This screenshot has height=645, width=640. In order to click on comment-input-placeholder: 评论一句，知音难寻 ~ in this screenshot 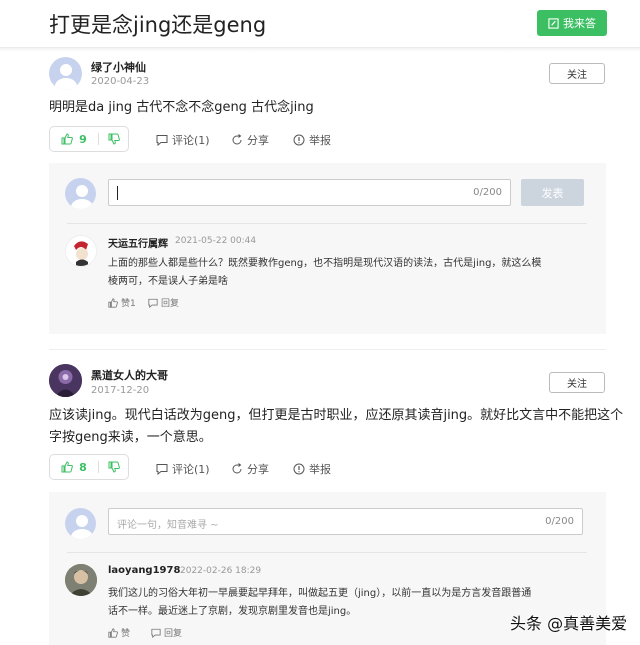, I will do `click(168, 525)`.